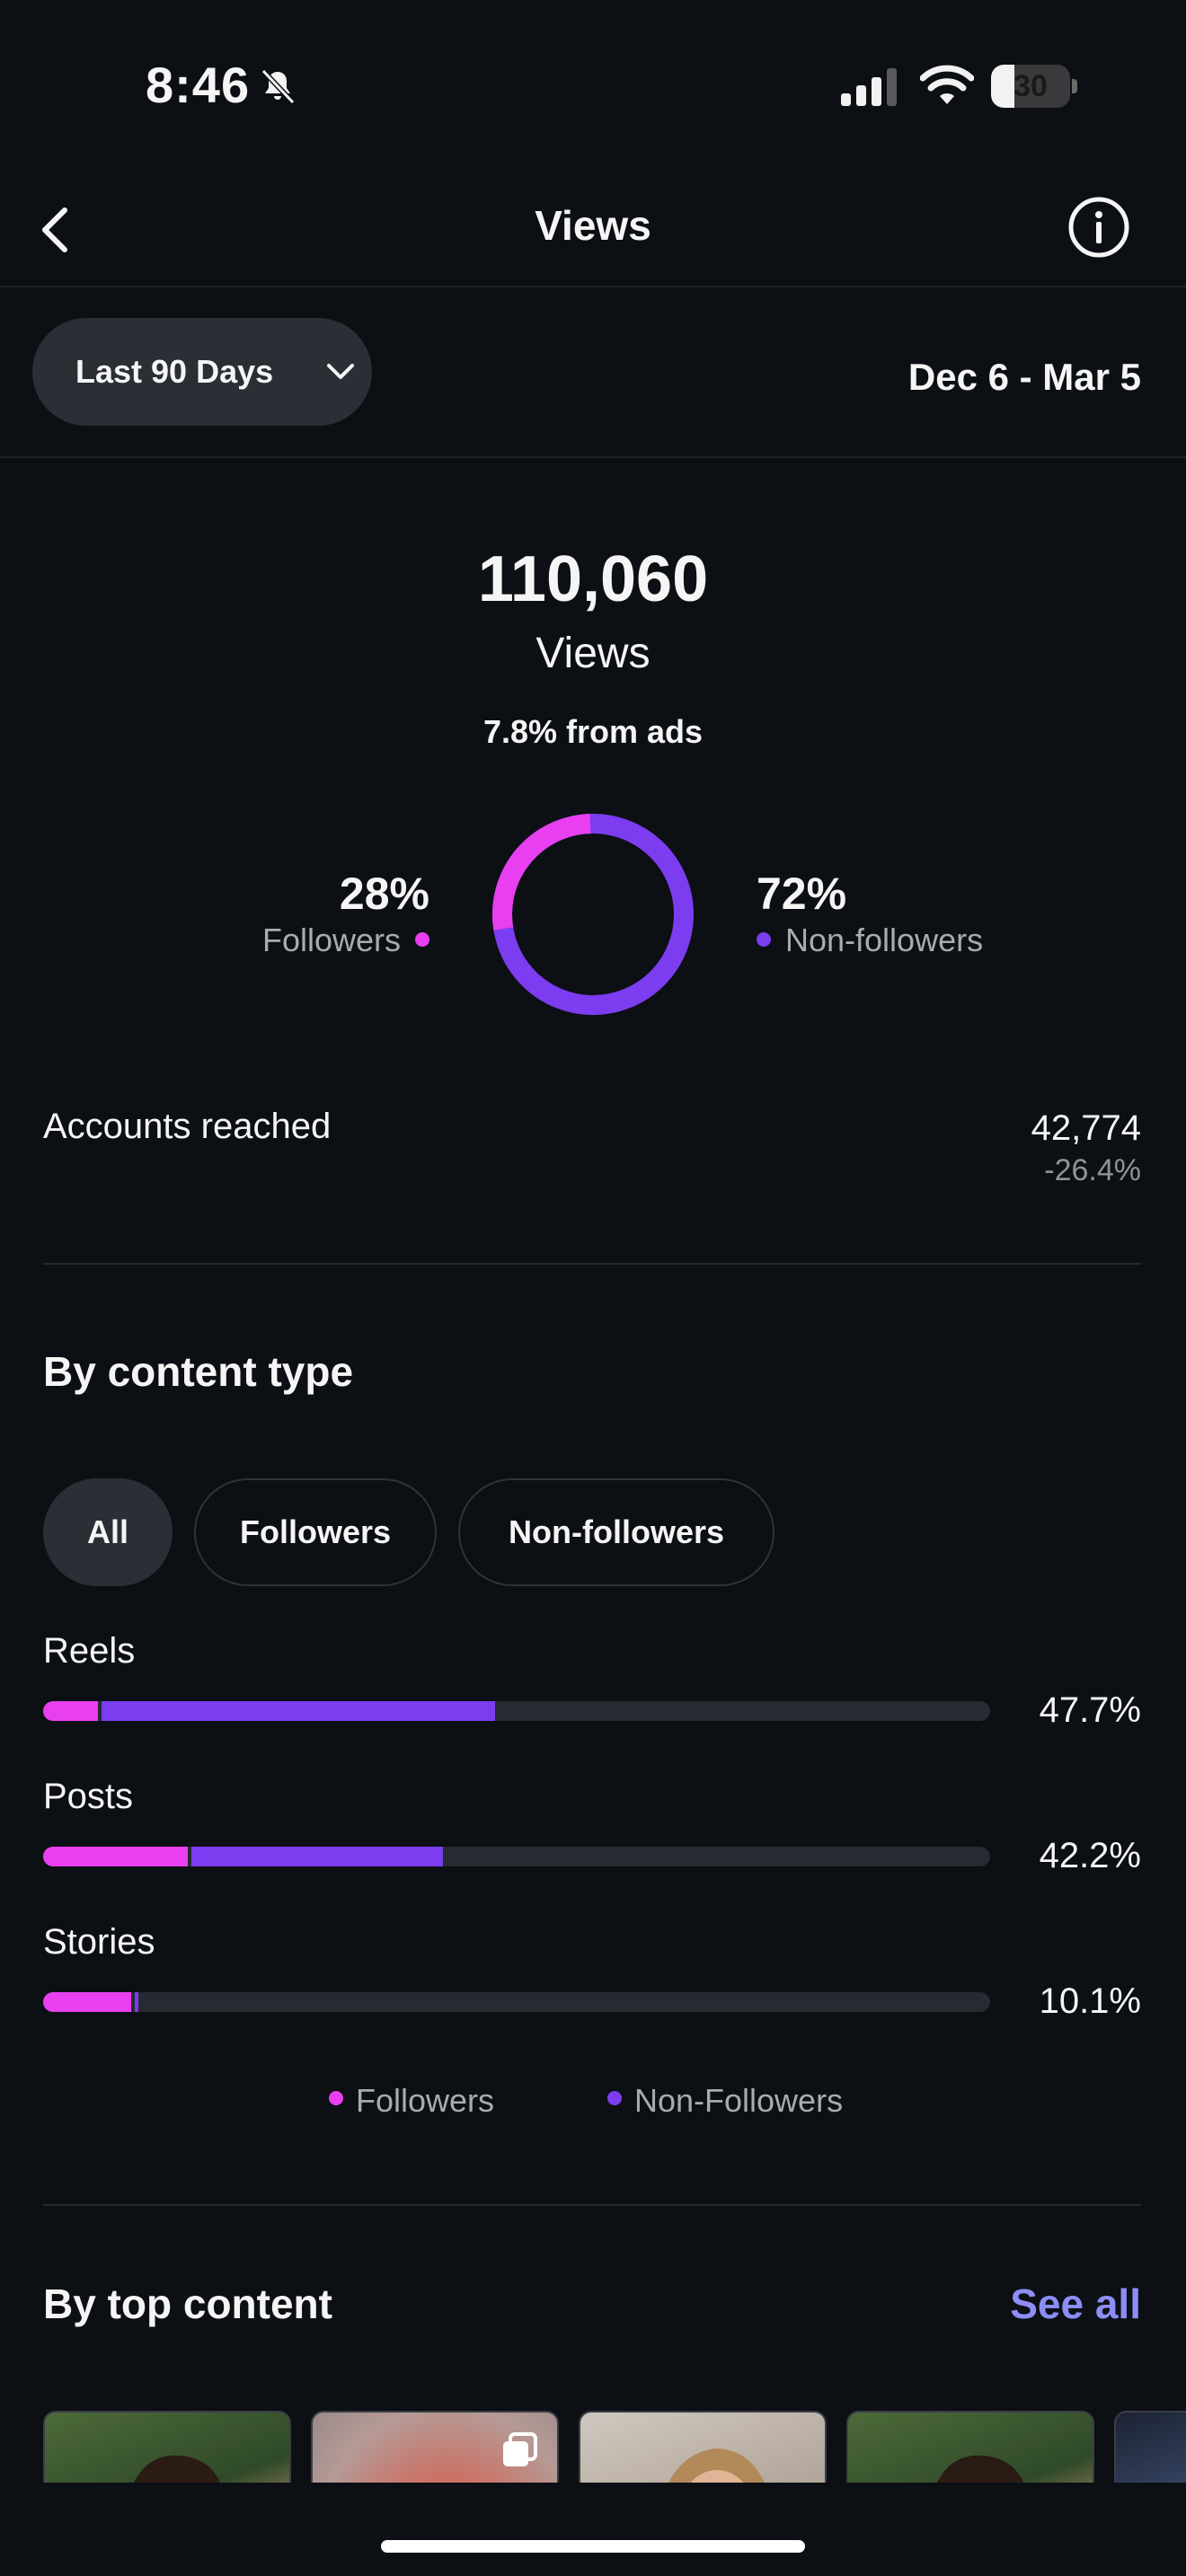  I want to click on reels-followers-segment, so click(71, 1711).